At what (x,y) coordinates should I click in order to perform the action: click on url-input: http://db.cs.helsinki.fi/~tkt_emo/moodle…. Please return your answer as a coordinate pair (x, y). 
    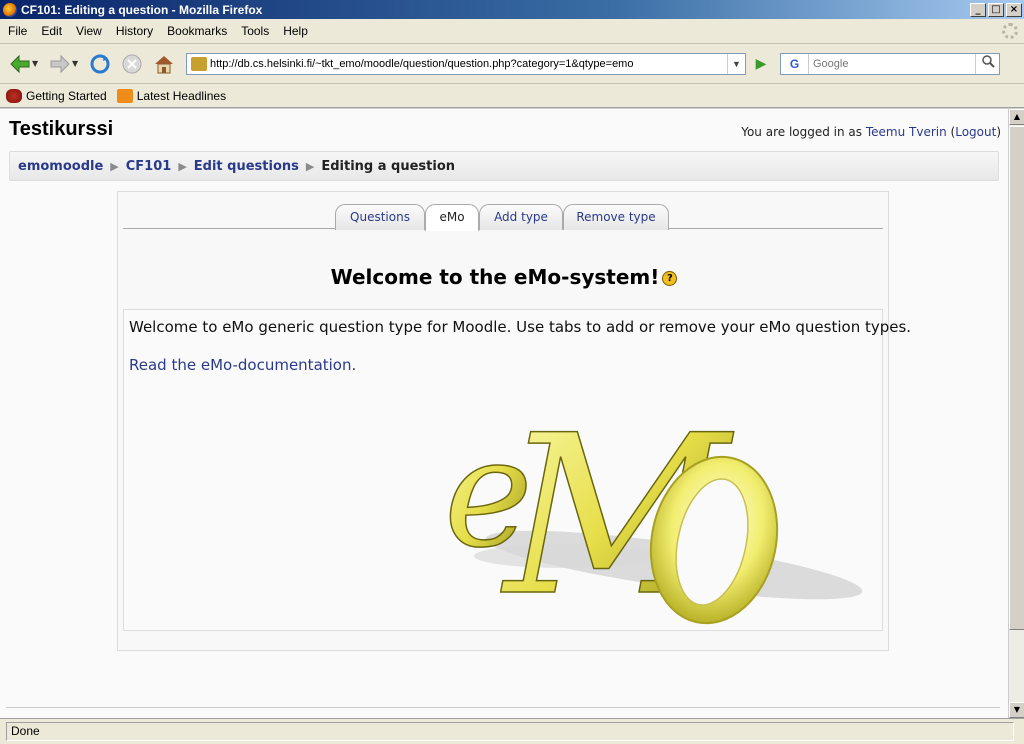
    Looking at the image, I should click on (468, 64).